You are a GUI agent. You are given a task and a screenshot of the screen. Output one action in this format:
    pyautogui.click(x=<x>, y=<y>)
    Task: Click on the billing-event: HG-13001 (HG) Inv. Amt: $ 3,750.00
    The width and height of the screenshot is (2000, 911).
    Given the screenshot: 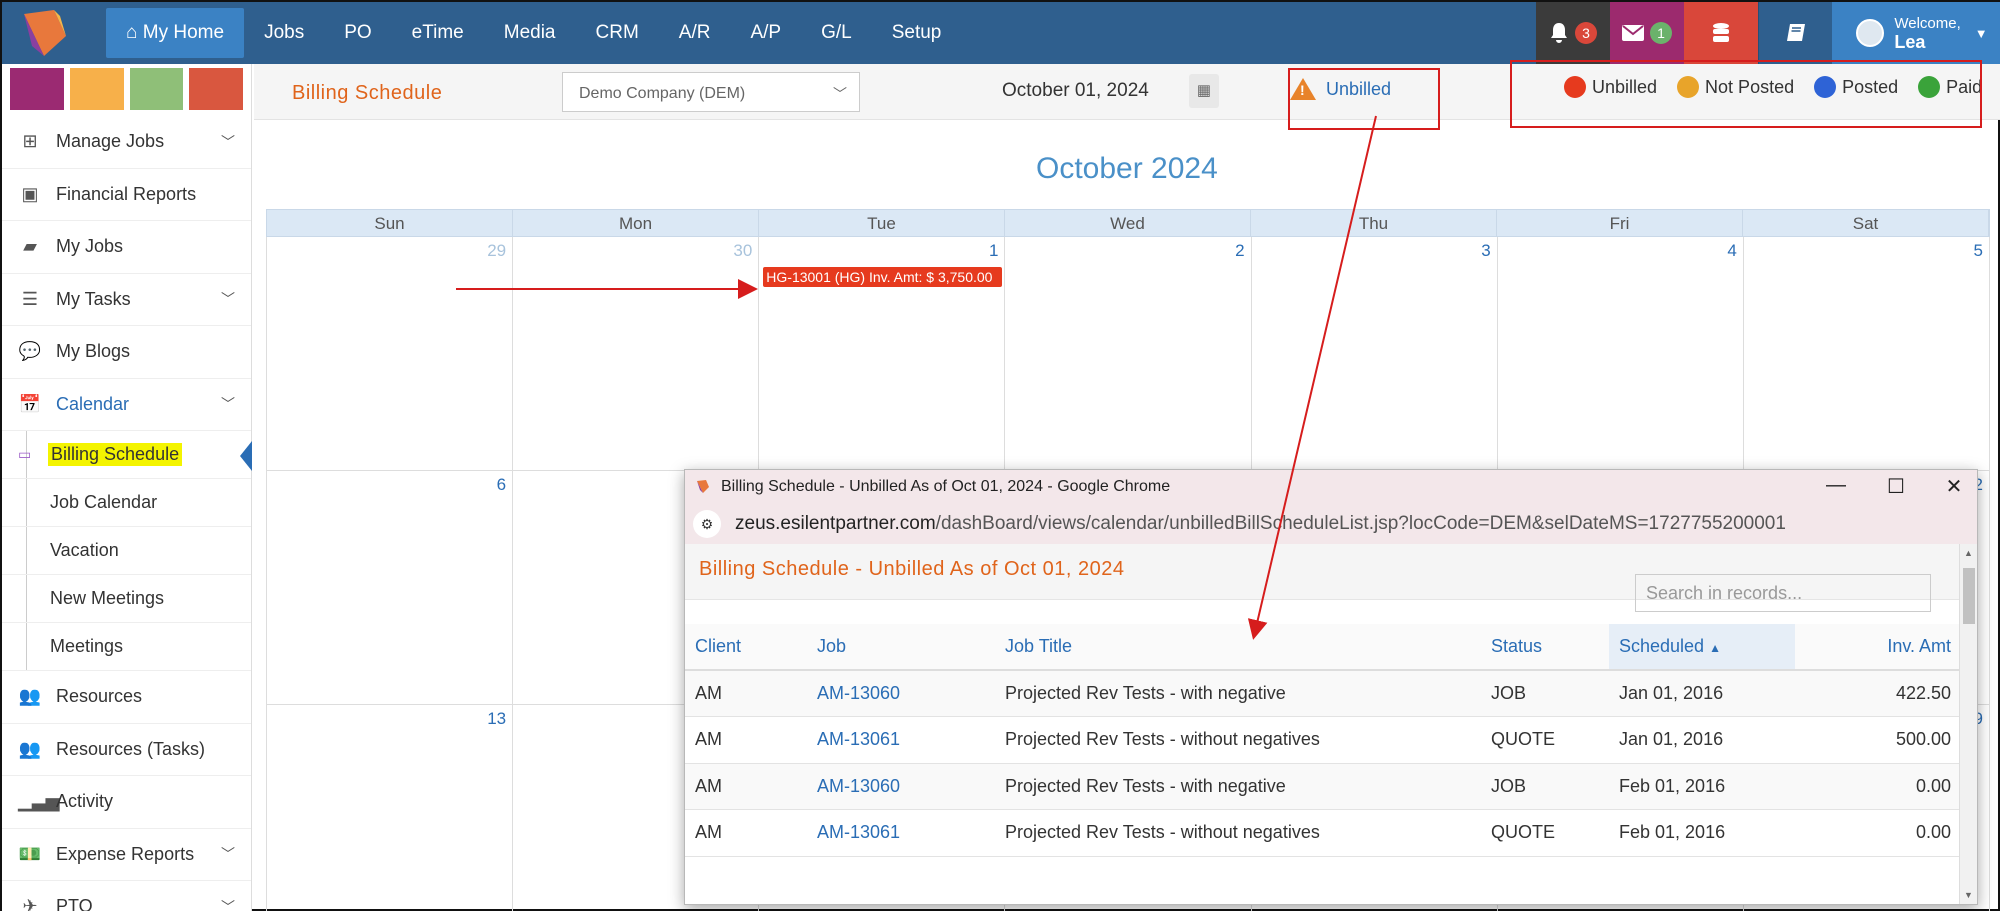 What is the action you would take?
    pyautogui.click(x=883, y=277)
    